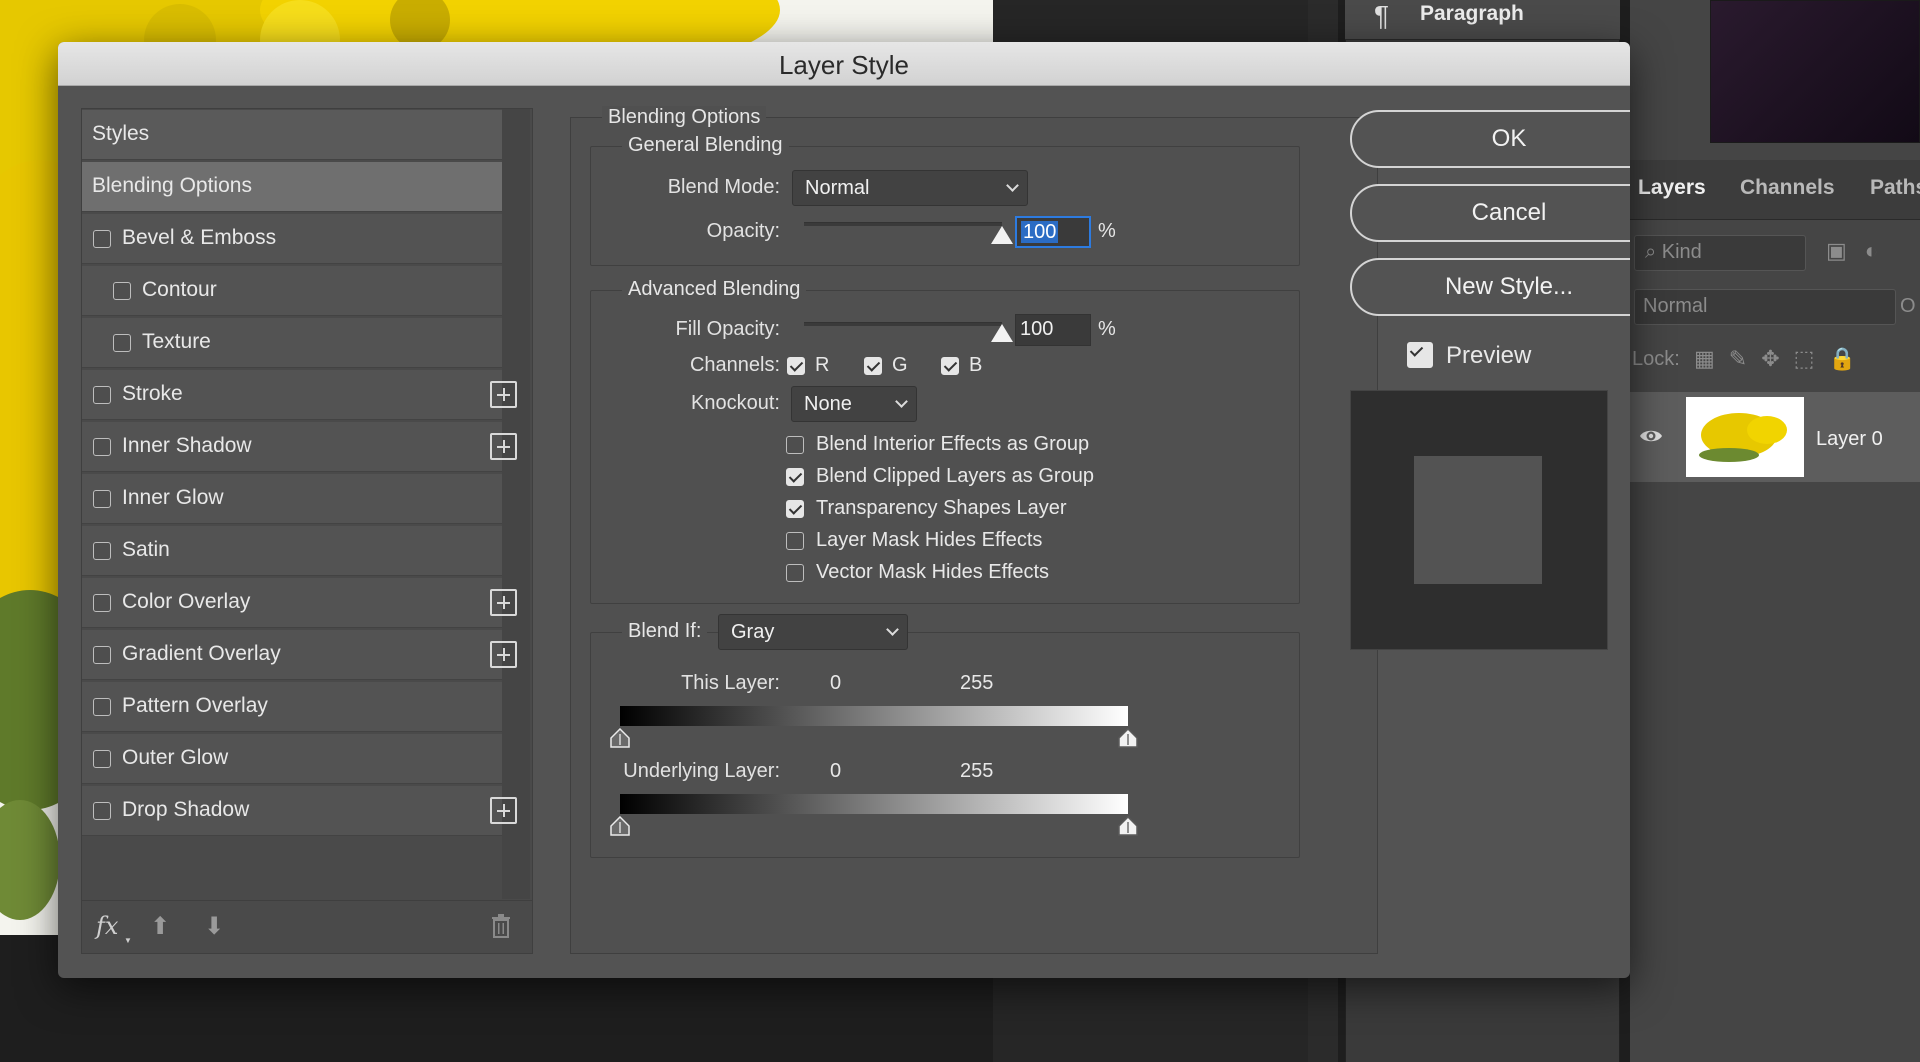 The width and height of the screenshot is (1920, 1062). Describe the element at coordinates (1489, 355) in the screenshot. I see `preview-label: Preview` at that location.